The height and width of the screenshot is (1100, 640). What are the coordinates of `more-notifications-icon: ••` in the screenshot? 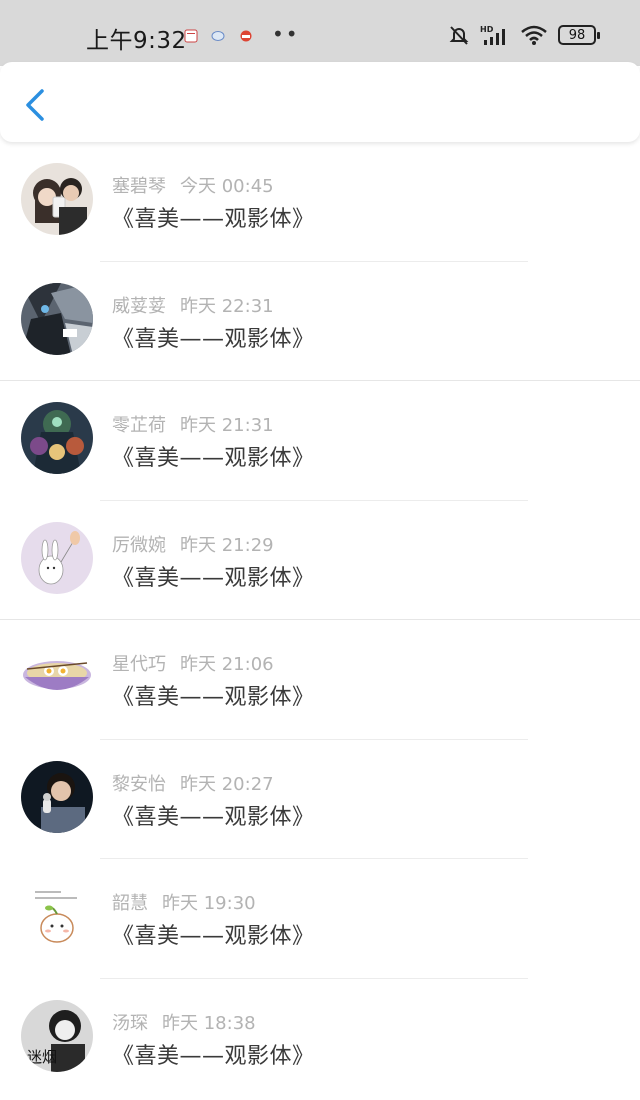 It's located at (286, 34).